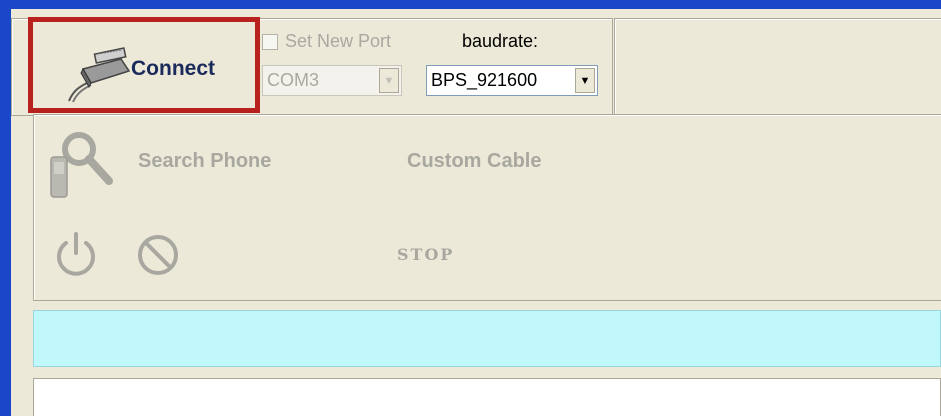  What do you see at coordinates (293, 80) in the screenshot?
I see `com-port-value: COM3` at bounding box center [293, 80].